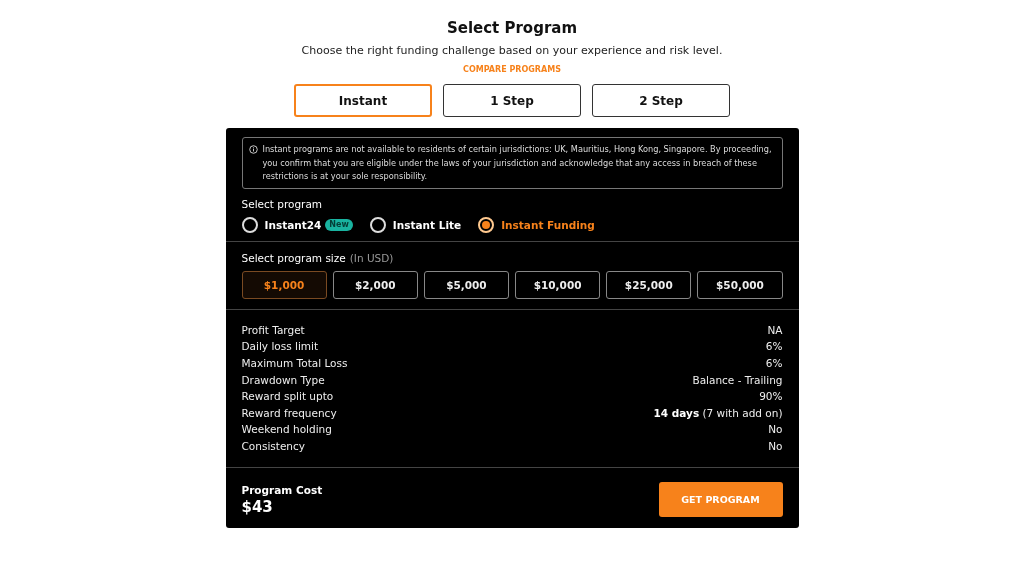  I want to click on size-option: $5,000, so click(466, 284).